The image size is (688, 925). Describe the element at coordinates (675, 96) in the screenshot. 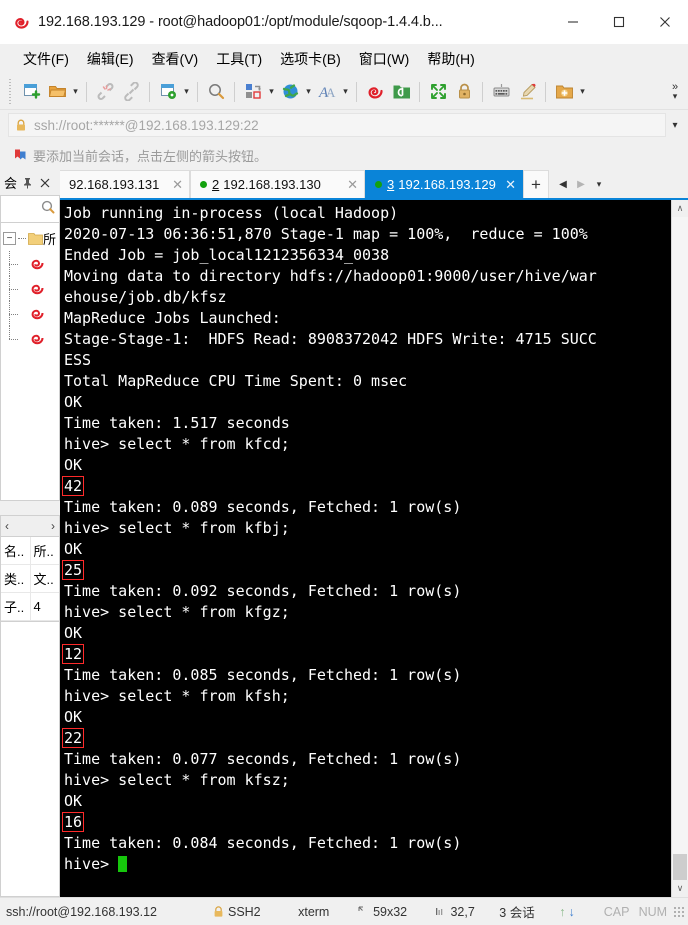

I see `toolbar-overflow-caret: ▾` at that location.